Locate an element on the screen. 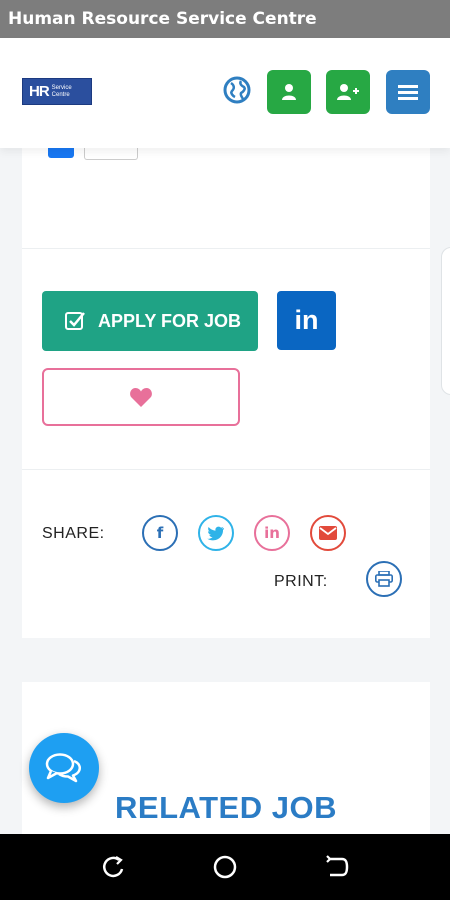 This screenshot has height=900, width=450. user-plus-icon is located at coordinates (348, 92).